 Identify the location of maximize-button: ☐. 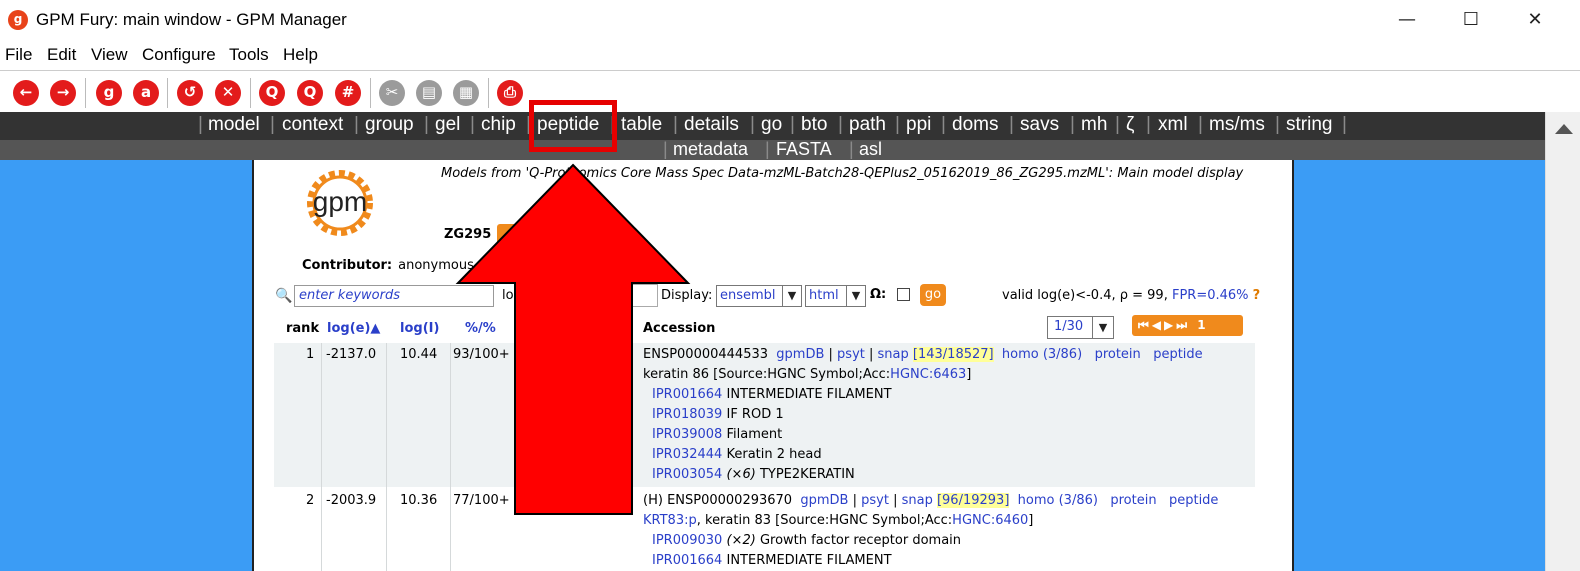
(1471, 20).